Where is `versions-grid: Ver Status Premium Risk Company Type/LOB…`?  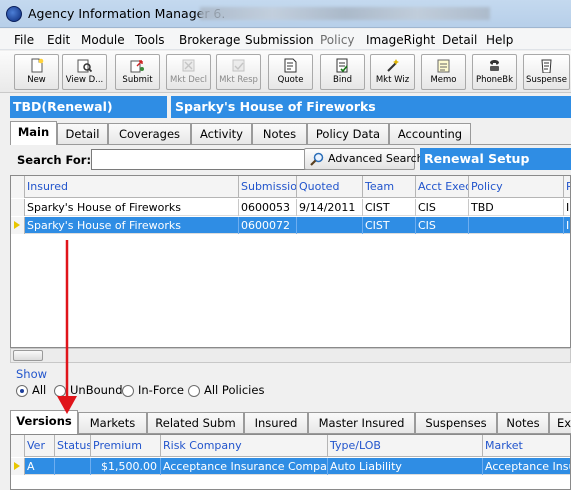 versions-grid: Ver Status Premium Risk Company Type/LOB… is located at coordinates (290, 462).